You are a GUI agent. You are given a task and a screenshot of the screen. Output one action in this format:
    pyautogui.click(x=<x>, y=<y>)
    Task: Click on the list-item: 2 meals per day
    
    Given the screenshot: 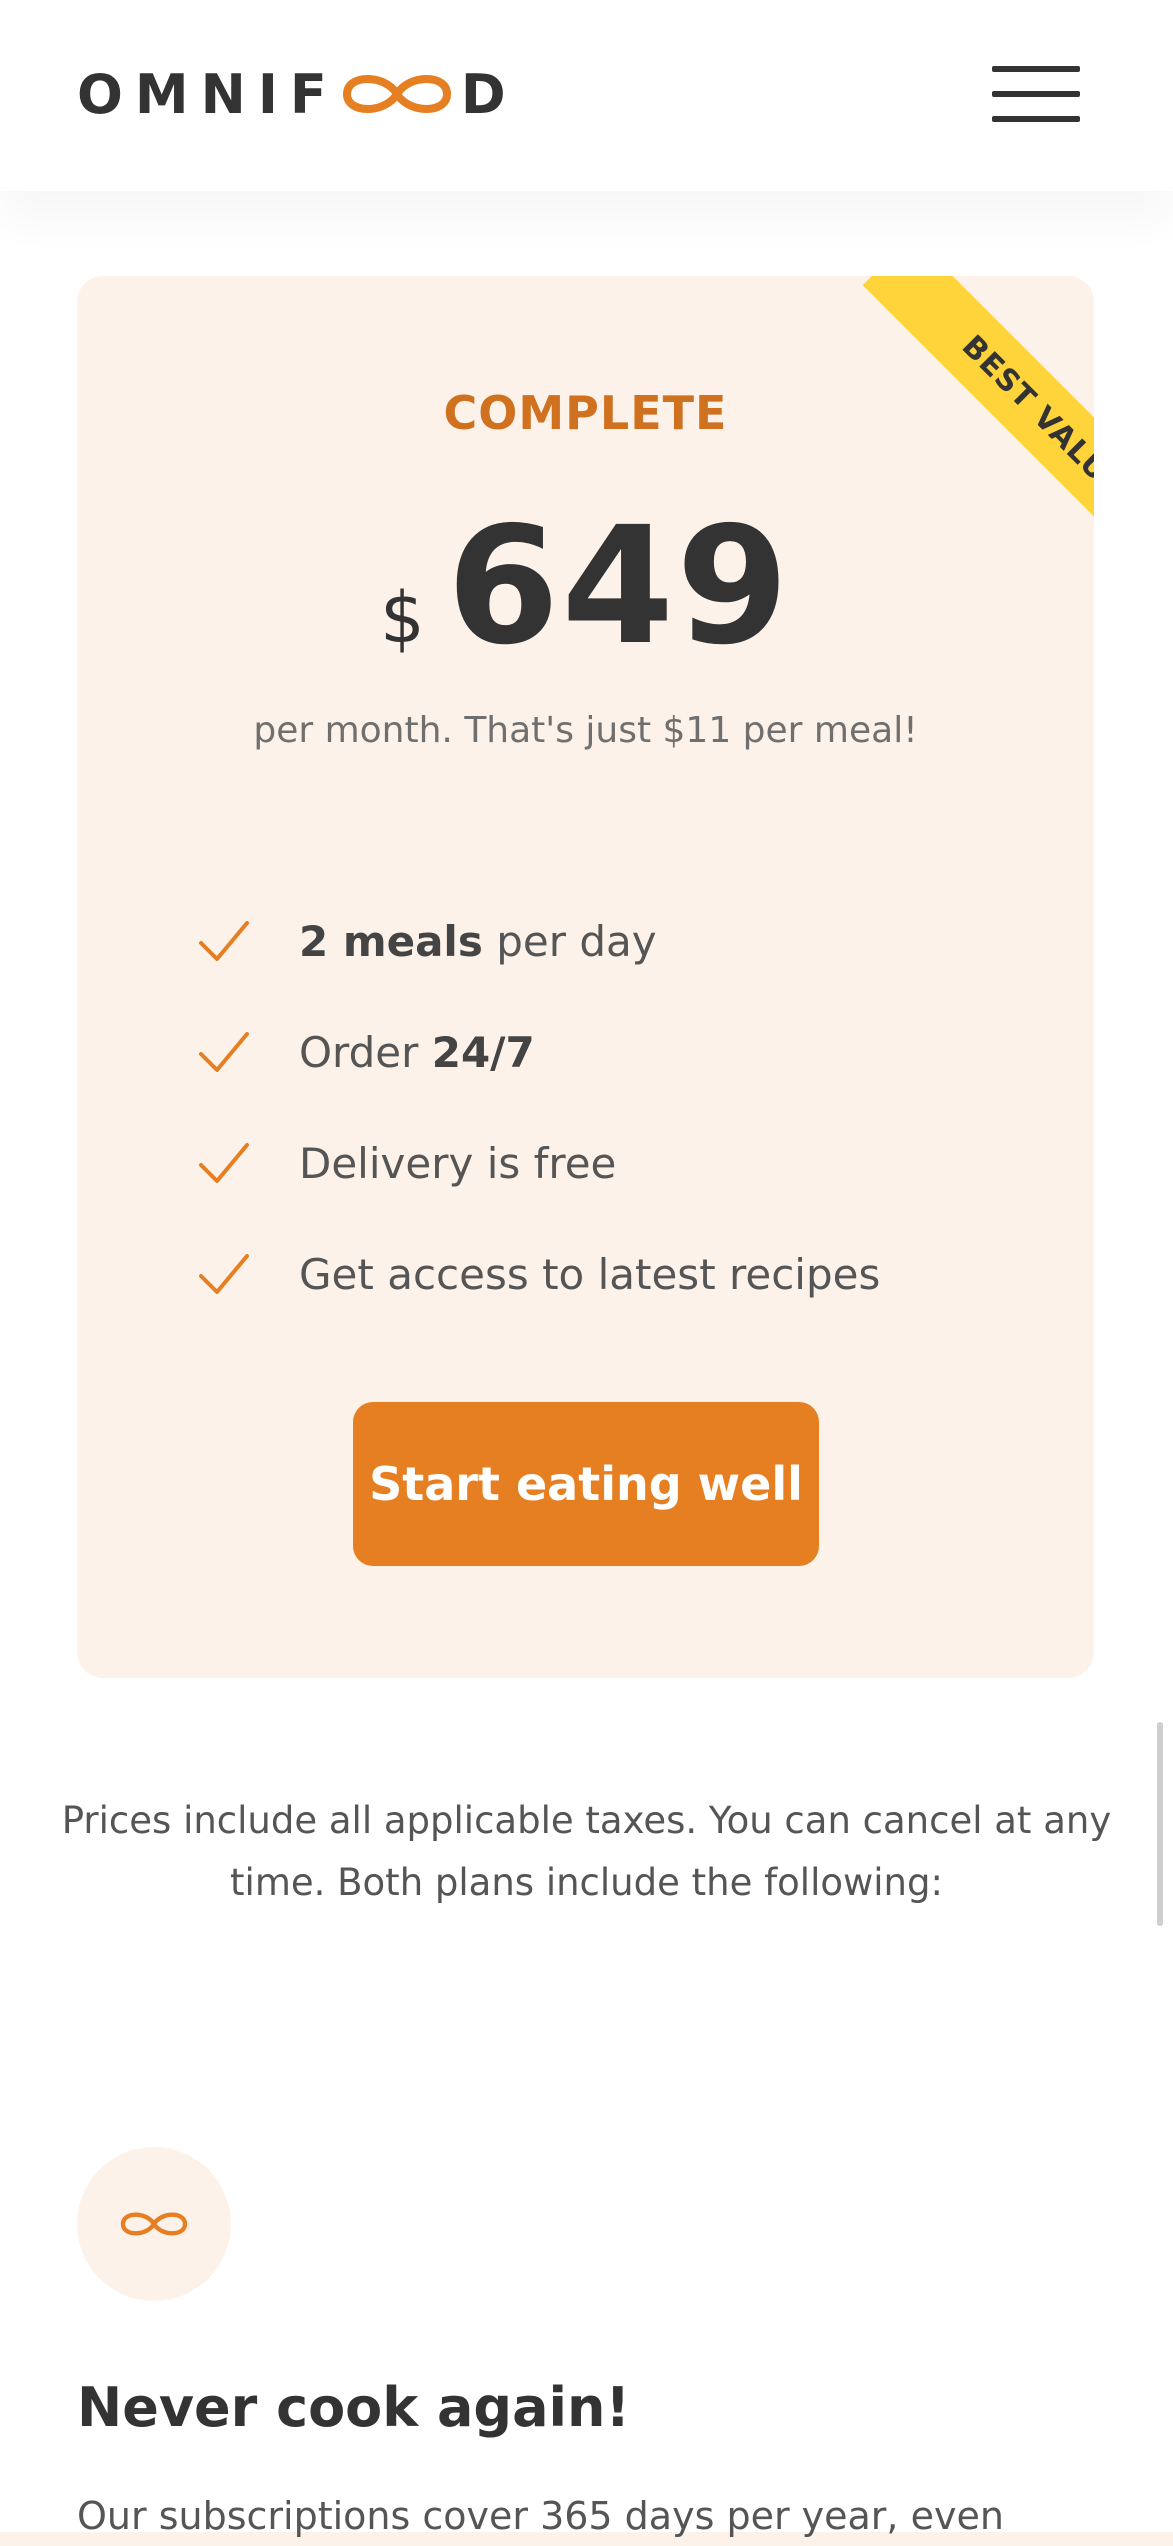 What is the action you would take?
    pyautogui.click(x=607, y=941)
    